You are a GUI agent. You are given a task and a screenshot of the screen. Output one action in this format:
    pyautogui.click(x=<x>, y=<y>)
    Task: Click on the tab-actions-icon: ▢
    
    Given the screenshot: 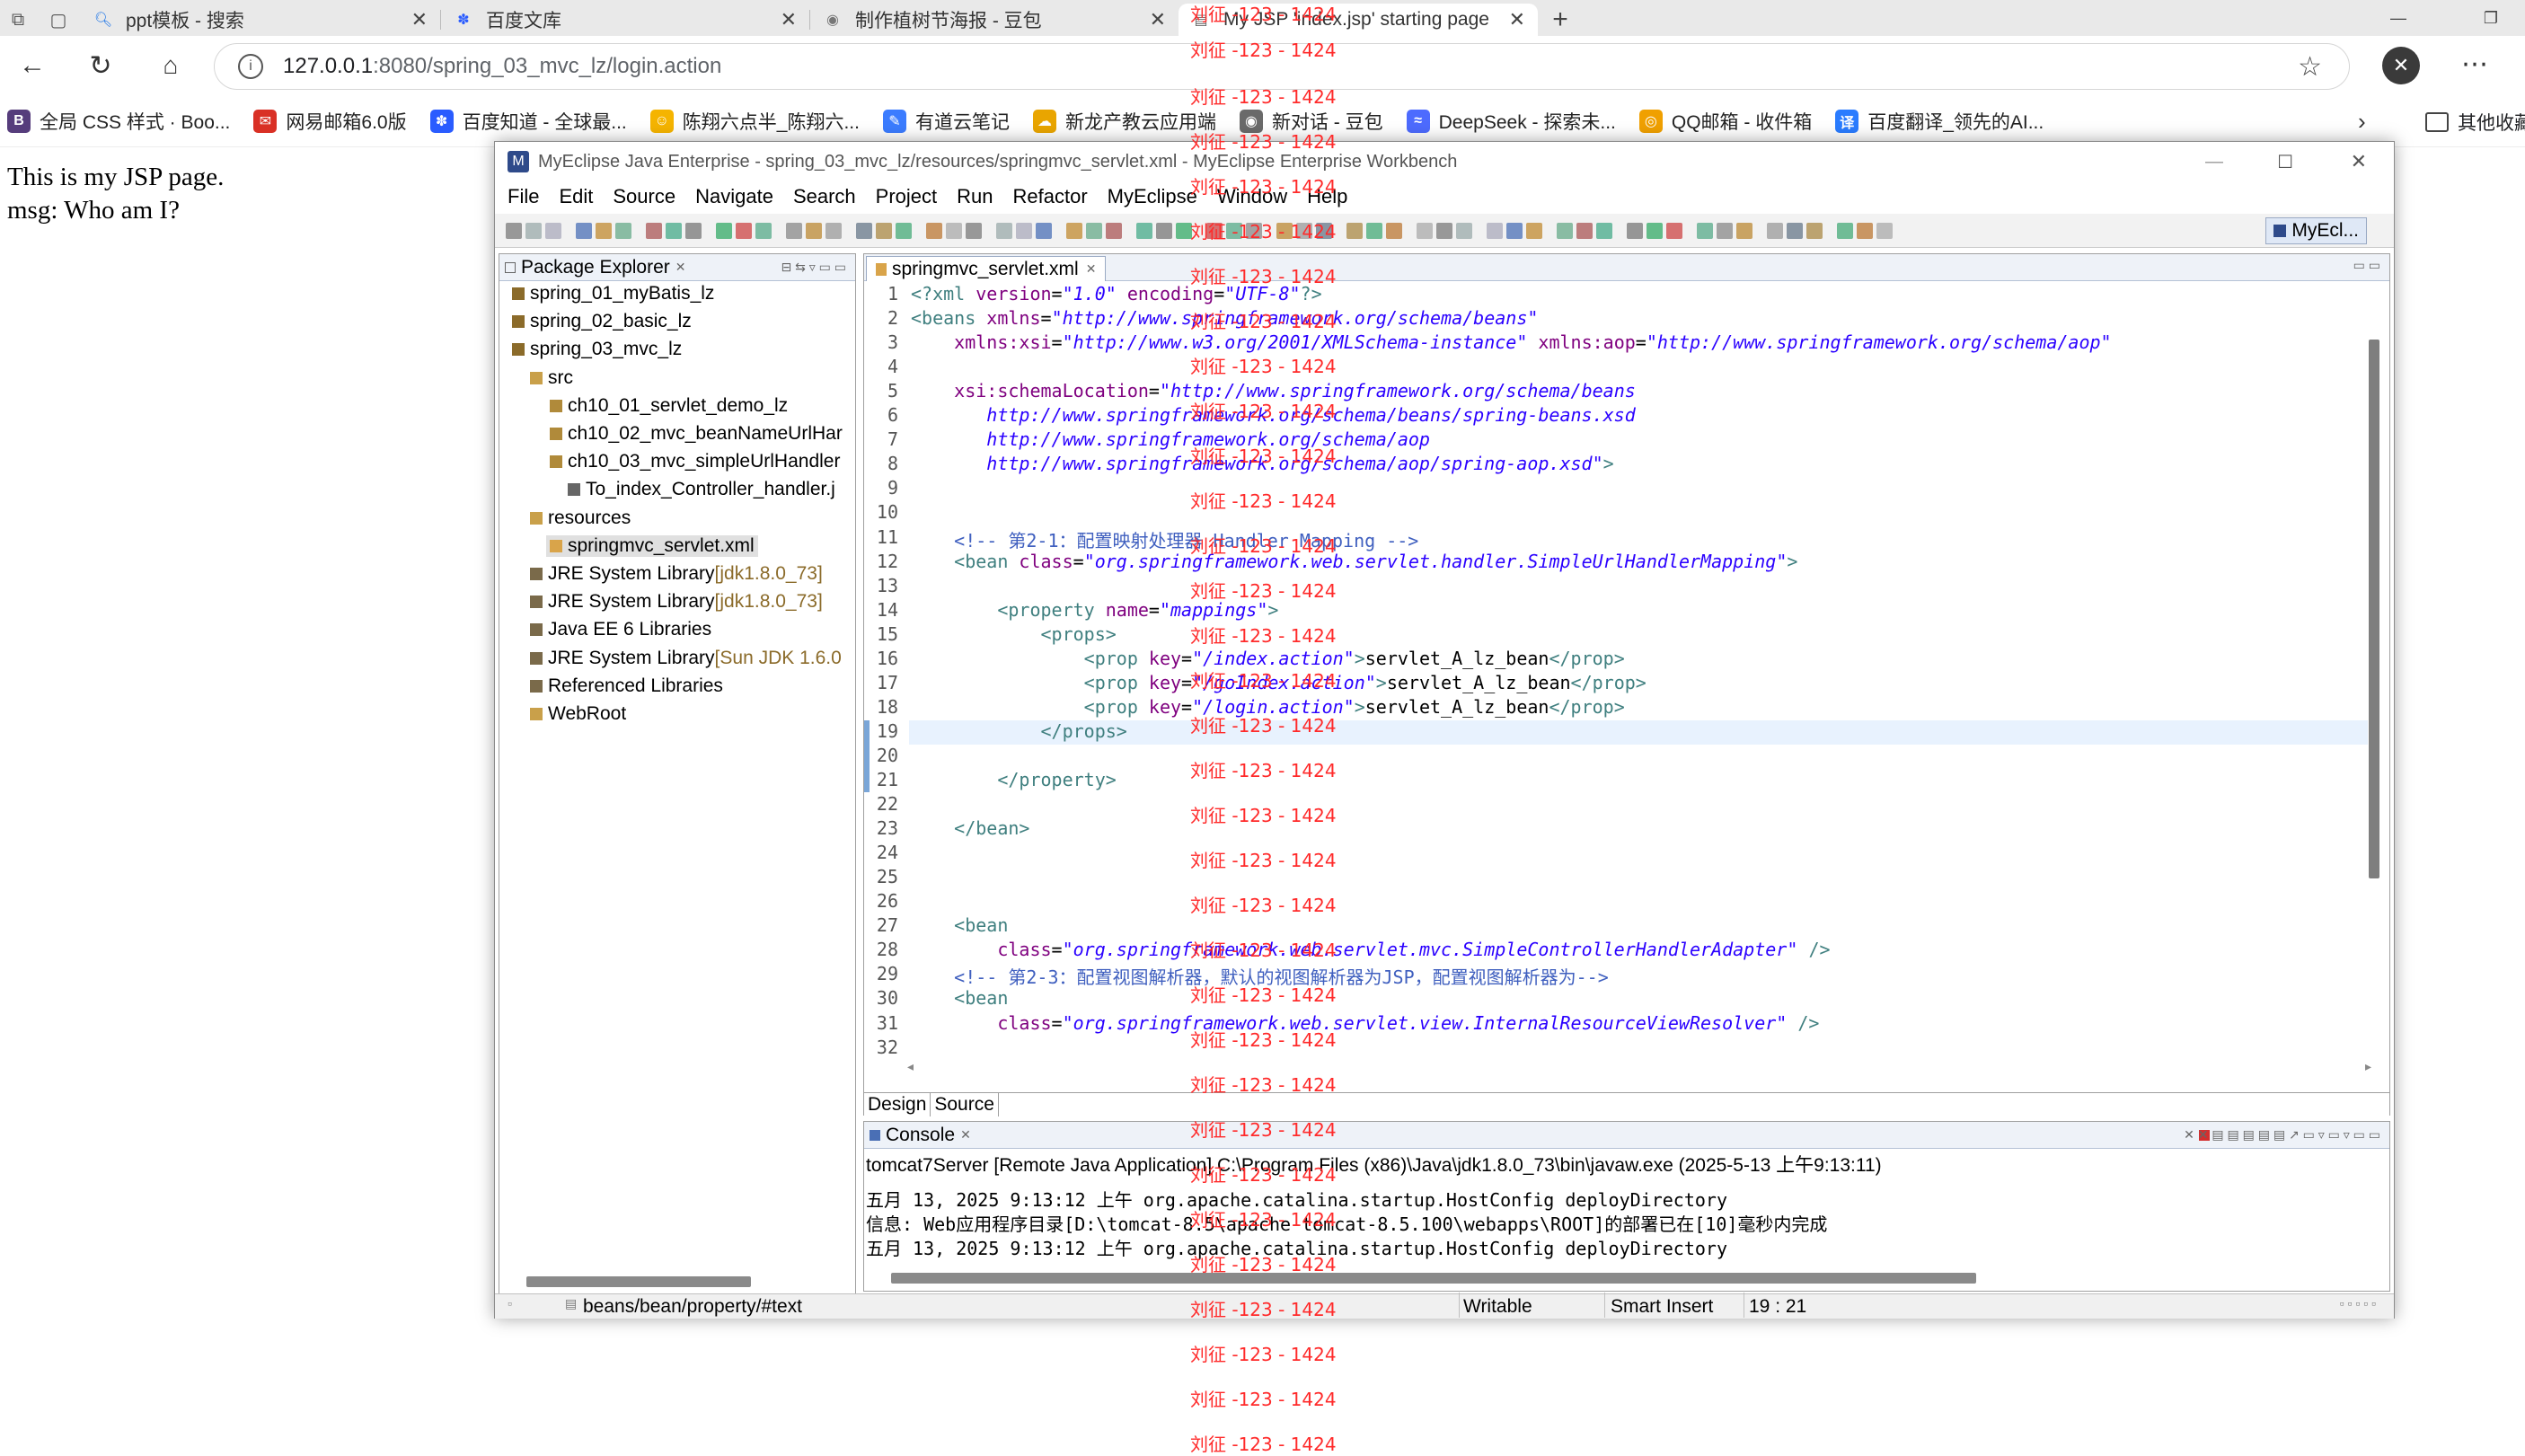 What is the action you would take?
    pyautogui.click(x=58, y=20)
    